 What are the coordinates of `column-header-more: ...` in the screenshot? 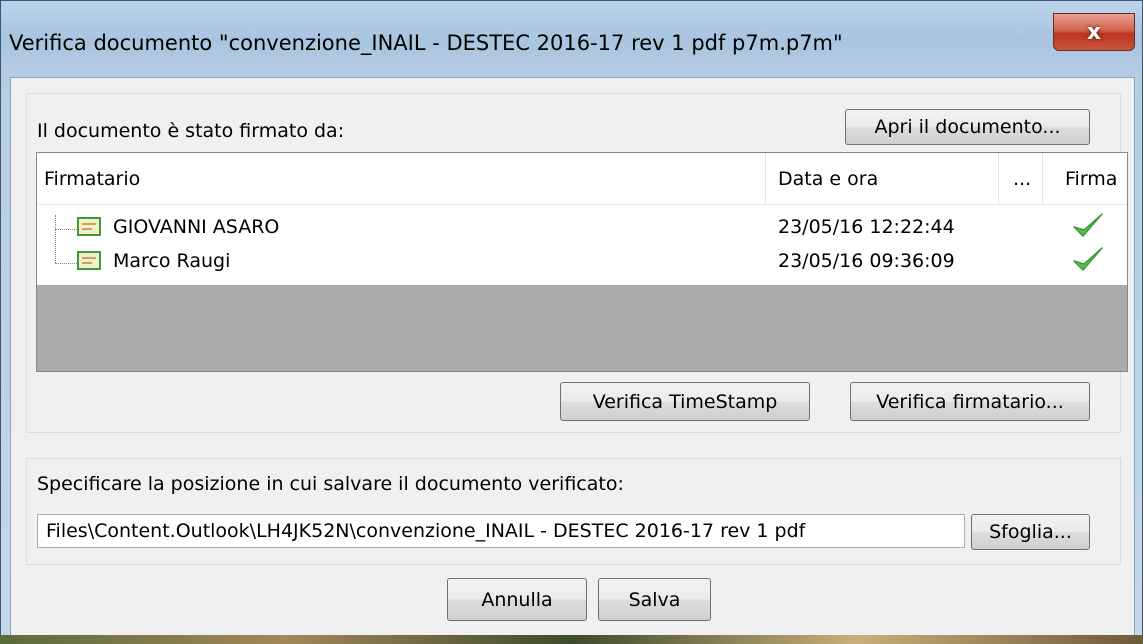 It's located at (1025, 179).